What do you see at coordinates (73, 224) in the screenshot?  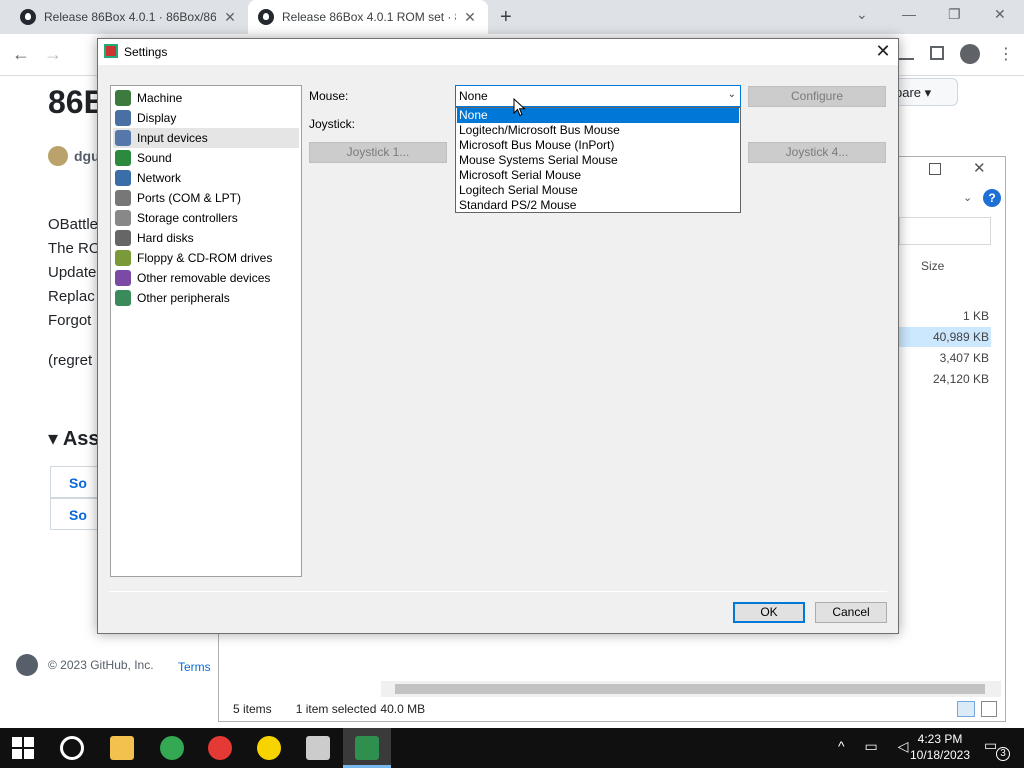 I see `release-note-line: OBattle` at bounding box center [73, 224].